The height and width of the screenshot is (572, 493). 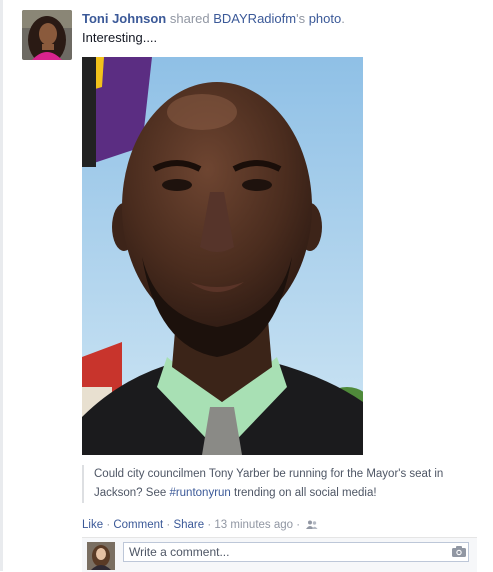 What do you see at coordinates (47, 35) in the screenshot?
I see `author-avatar` at bounding box center [47, 35].